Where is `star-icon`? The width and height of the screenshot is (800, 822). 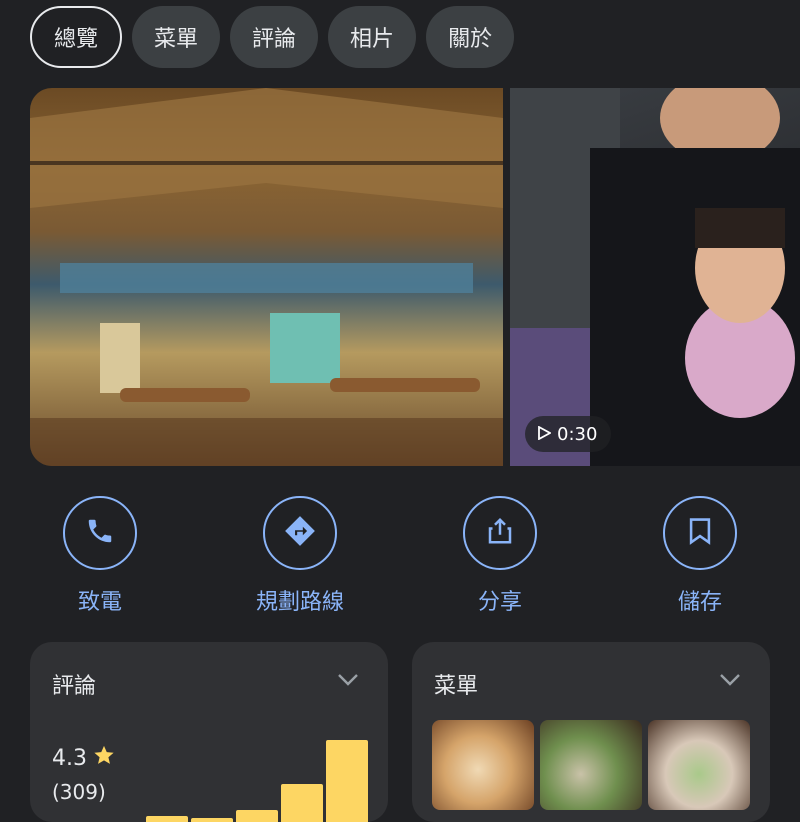
star-icon is located at coordinates (104, 758).